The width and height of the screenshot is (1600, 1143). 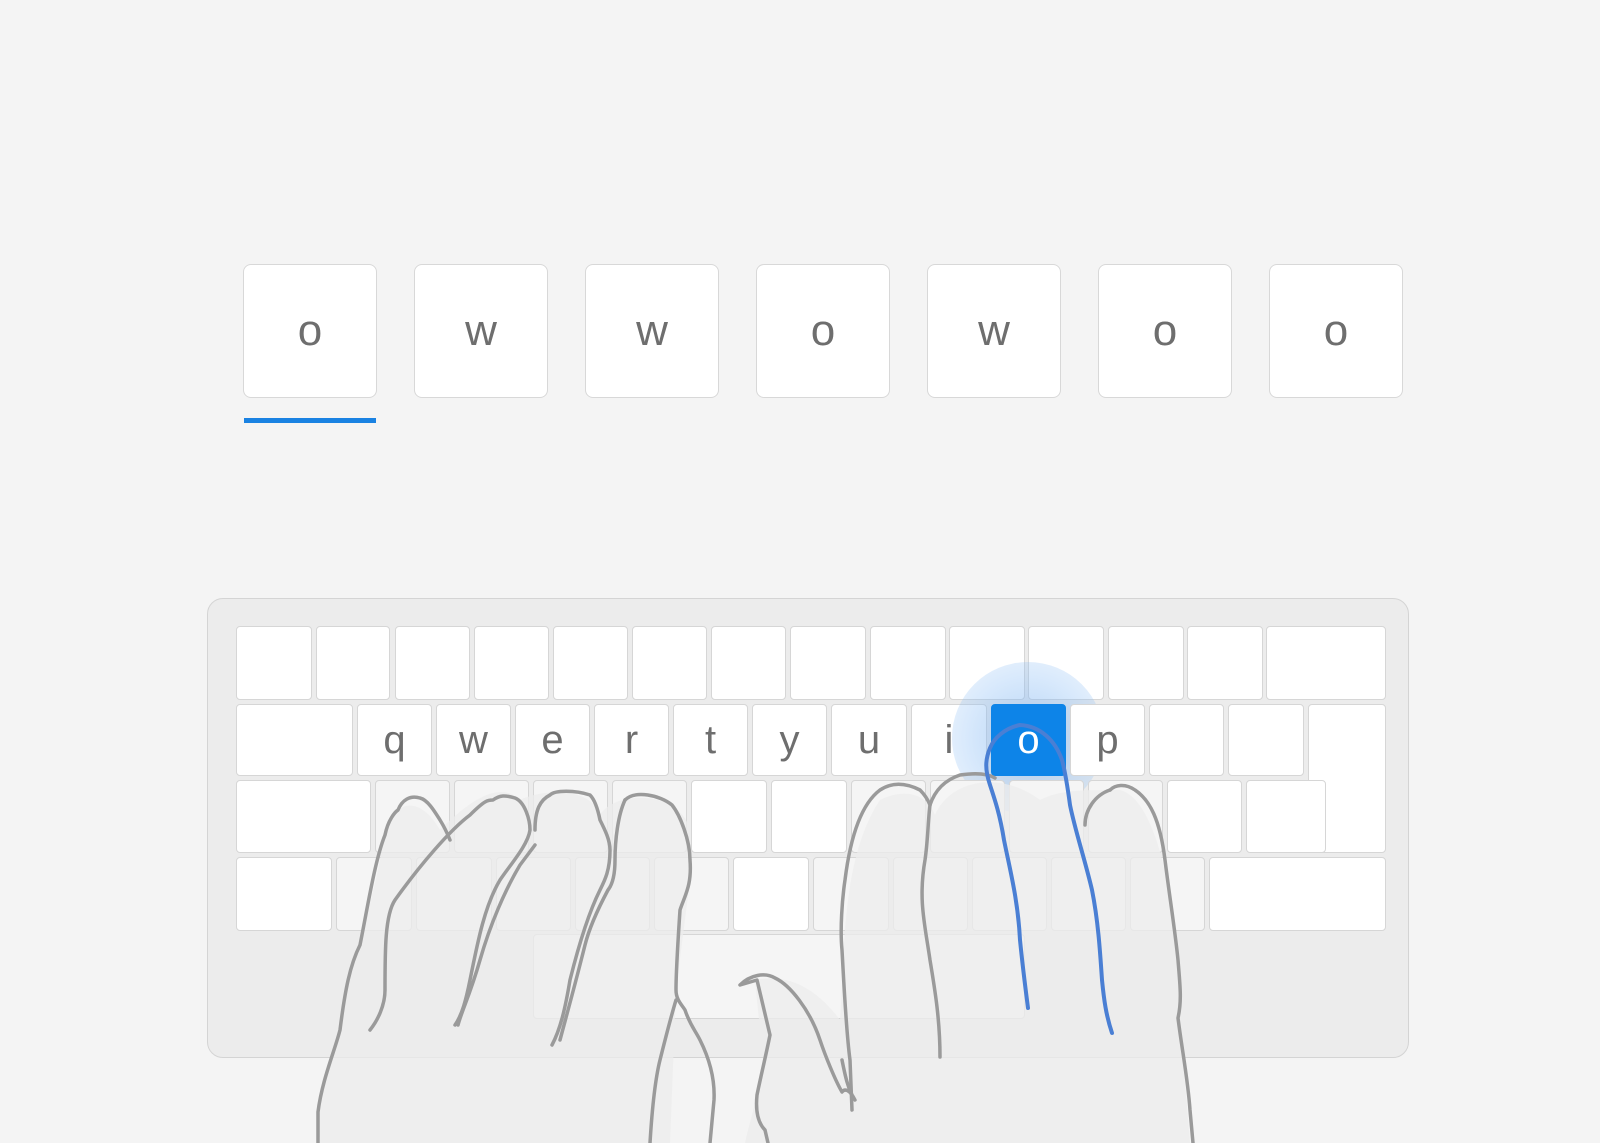 What do you see at coordinates (888, 816) in the screenshot?
I see `key-j` at bounding box center [888, 816].